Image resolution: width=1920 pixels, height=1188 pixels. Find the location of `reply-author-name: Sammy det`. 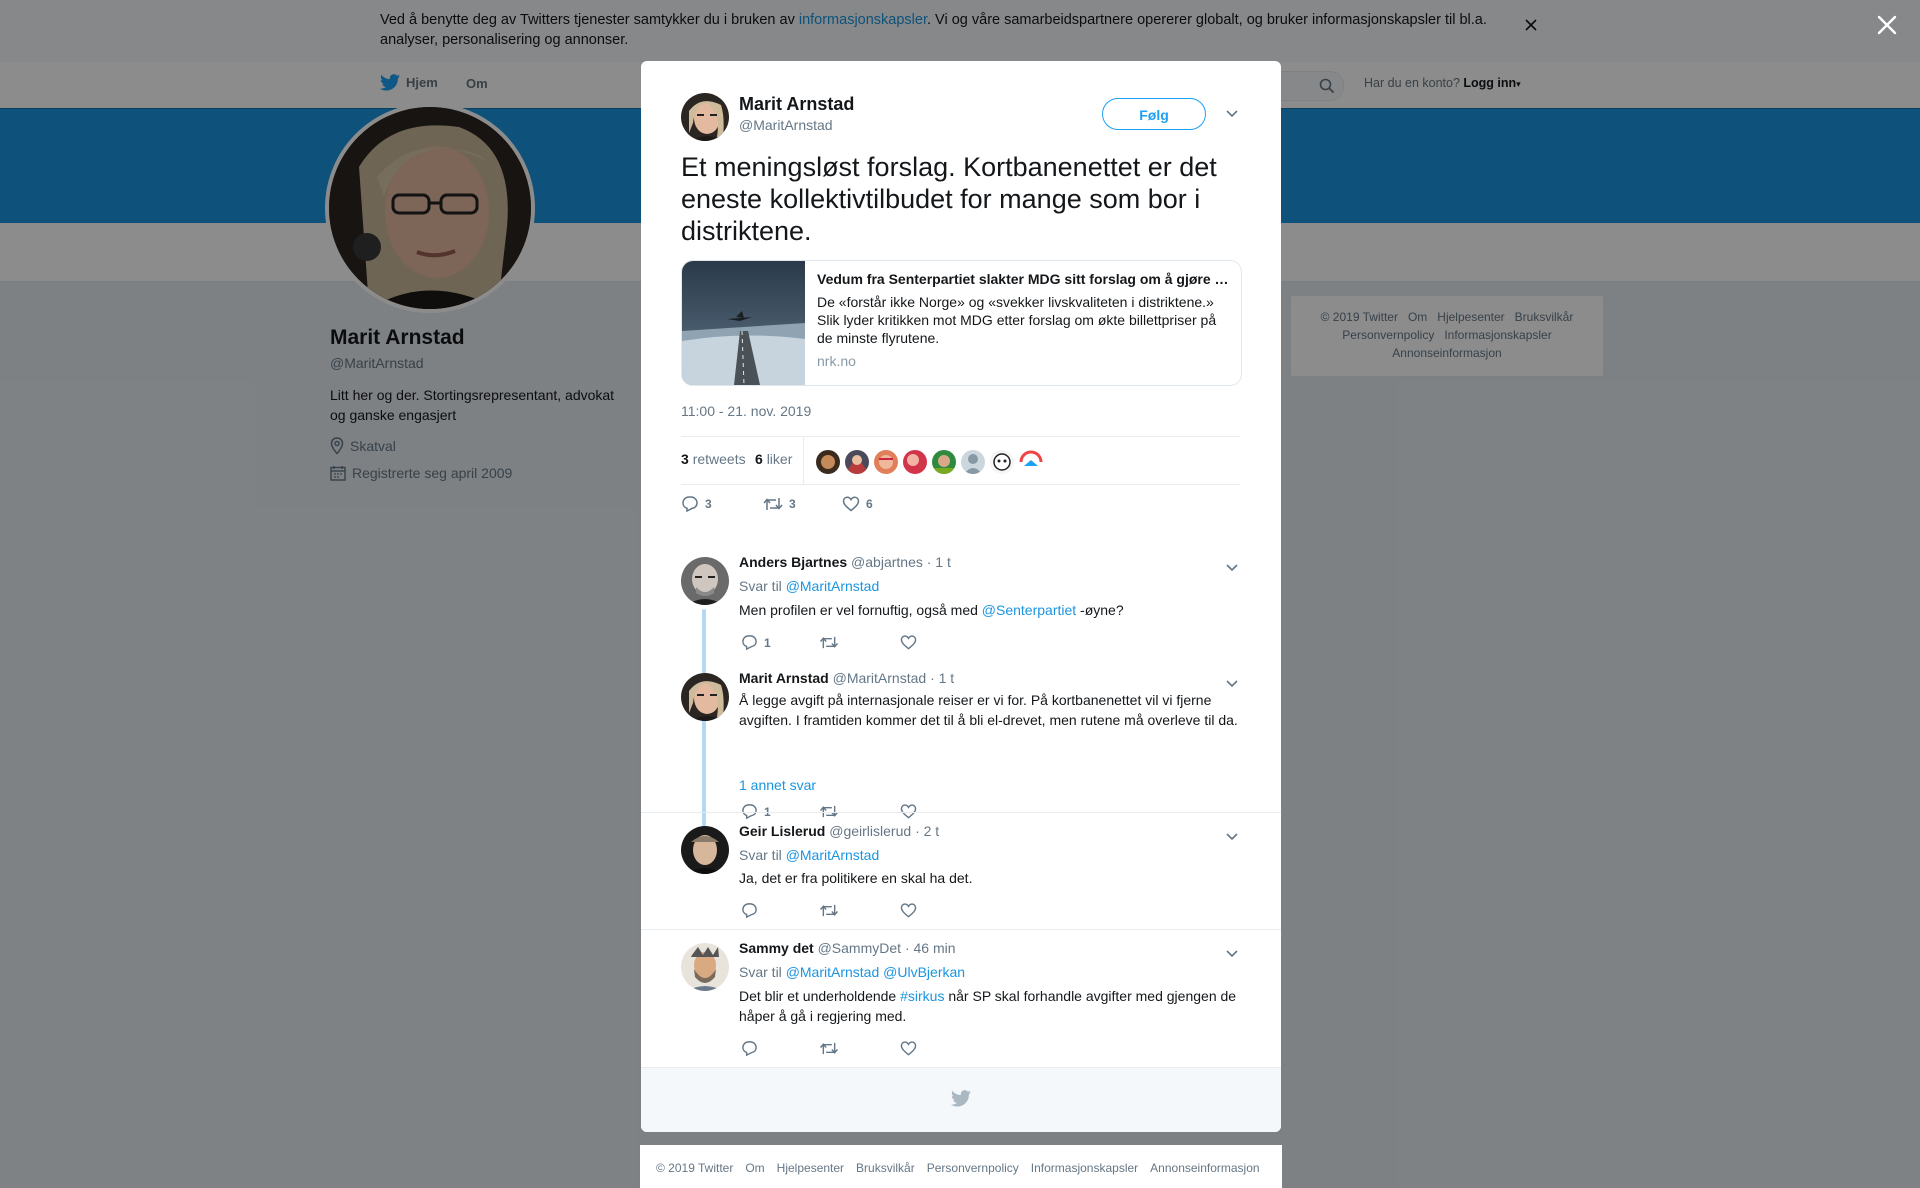

reply-author-name: Sammy det is located at coordinates (776, 948).